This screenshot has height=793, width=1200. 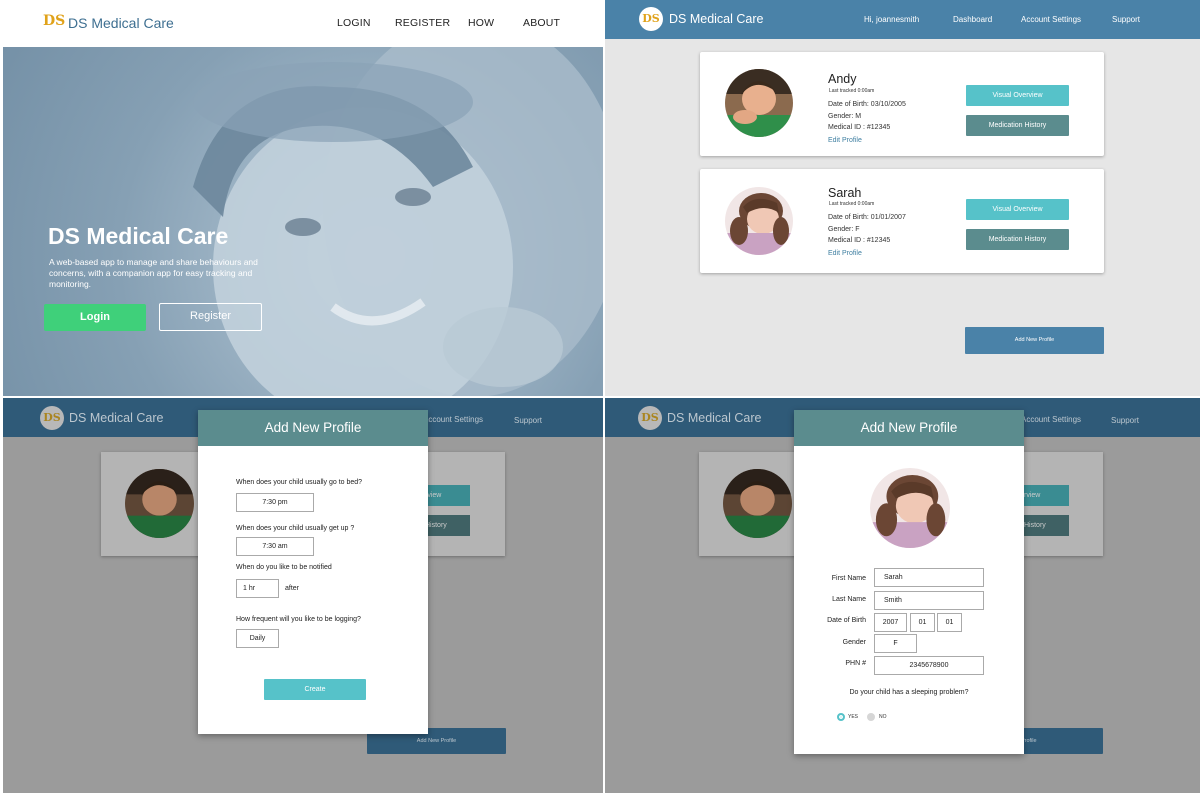 What do you see at coordinates (922, 622) in the screenshot?
I see `dob-month-input: 01` at bounding box center [922, 622].